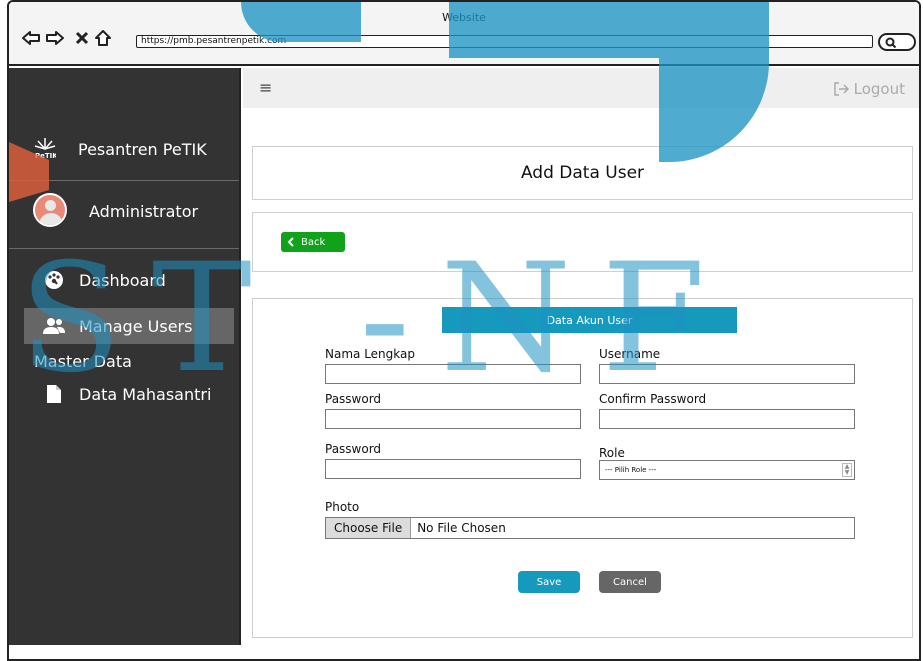 The height and width of the screenshot is (661, 923). I want to click on action-card: Back, so click(582, 242).